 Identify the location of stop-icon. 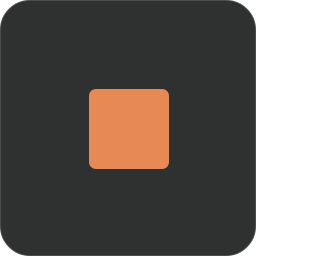
(129, 129).